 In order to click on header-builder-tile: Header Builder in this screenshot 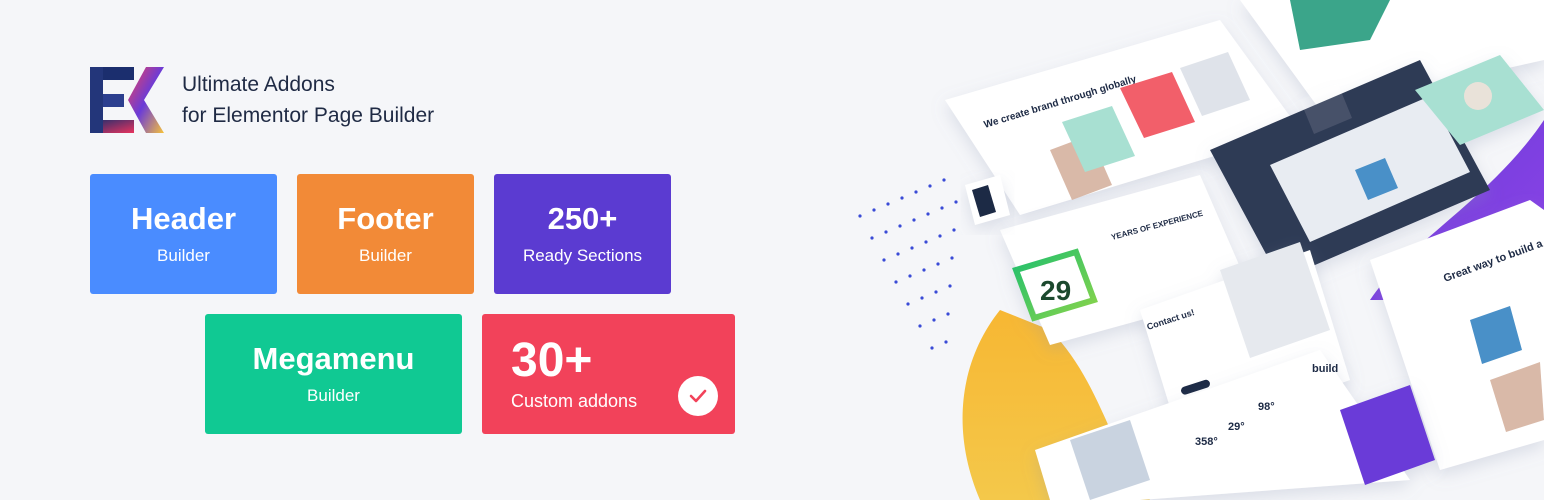, I will do `click(183, 234)`.